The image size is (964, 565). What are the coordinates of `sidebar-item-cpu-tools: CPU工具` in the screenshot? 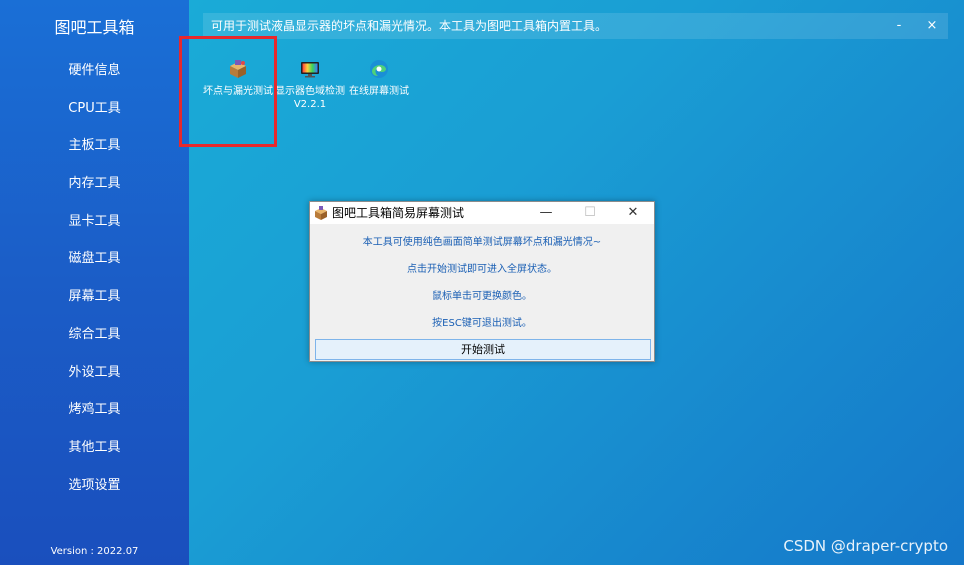 It's located at (94, 109).